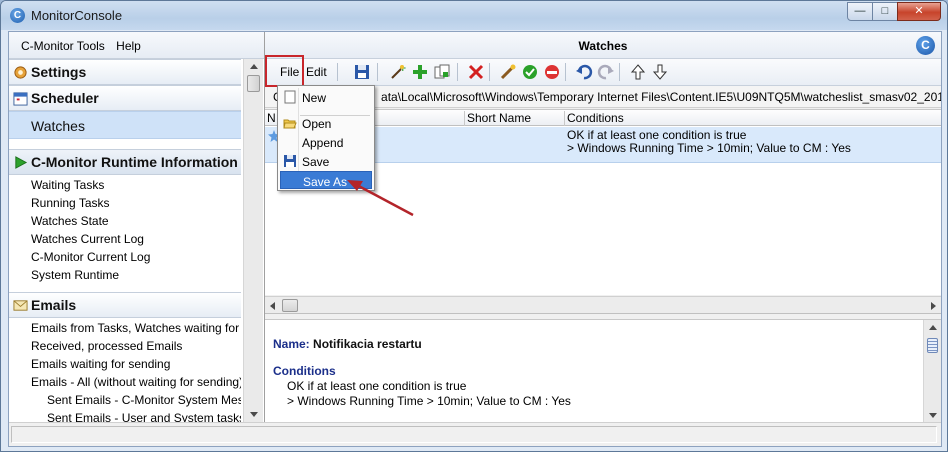  Describe the element at coordinates (125, 98) in the screenshot. I see `nav-group-scheduler: Scheduler` at that location.